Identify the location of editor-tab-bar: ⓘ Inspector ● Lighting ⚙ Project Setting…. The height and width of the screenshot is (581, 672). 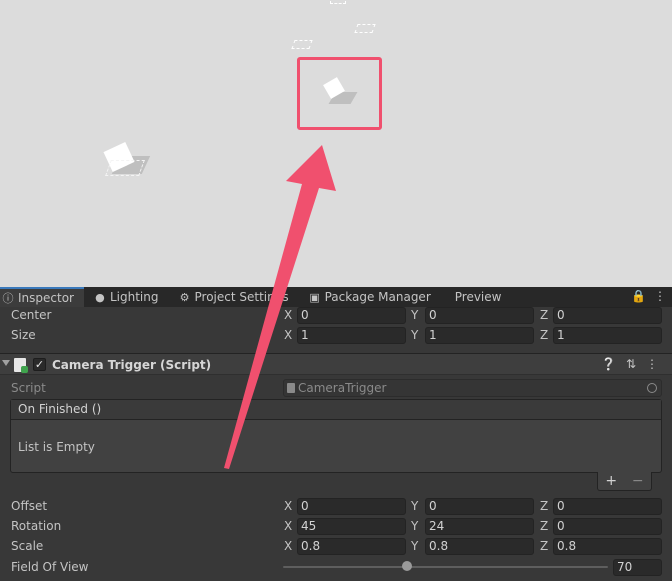
(336, 297).